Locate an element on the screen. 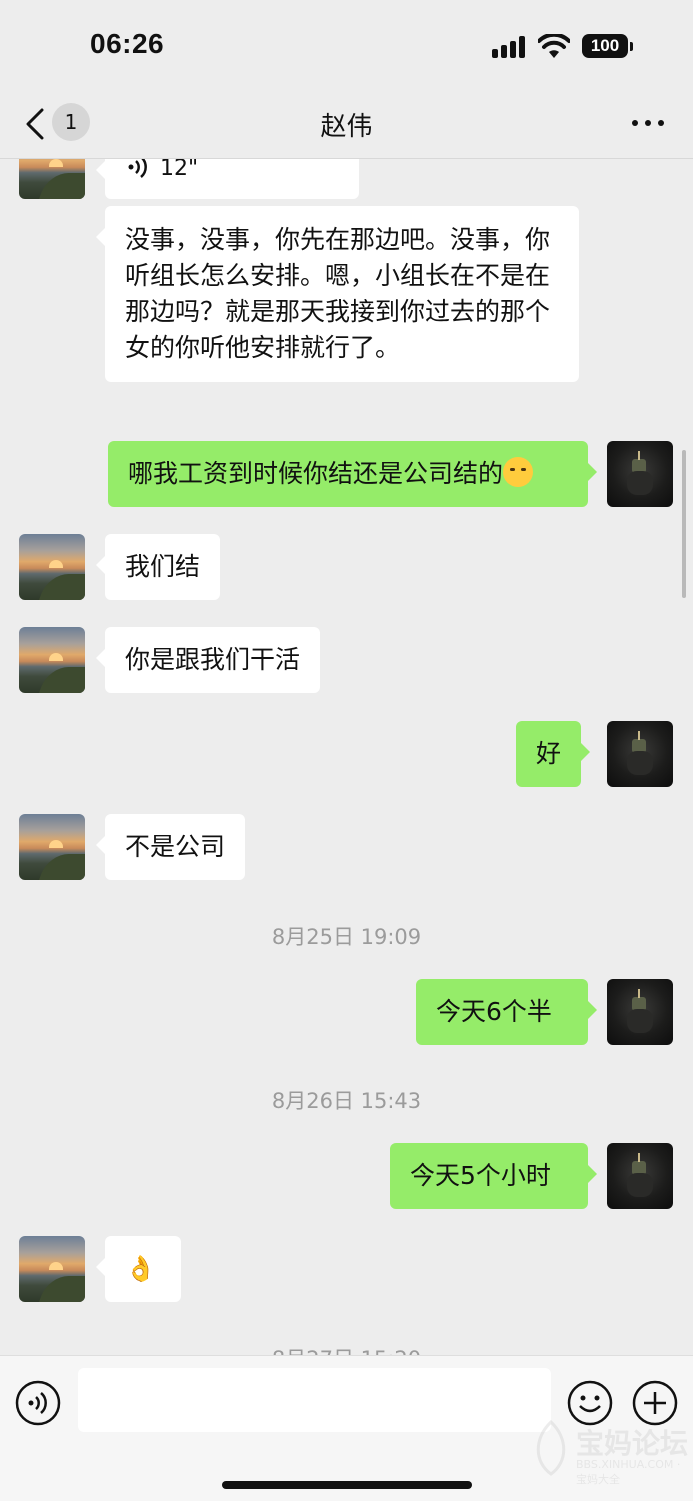 This screenshot has height=1501, width=693. wifi-icon is located at coordinates (554, 46).